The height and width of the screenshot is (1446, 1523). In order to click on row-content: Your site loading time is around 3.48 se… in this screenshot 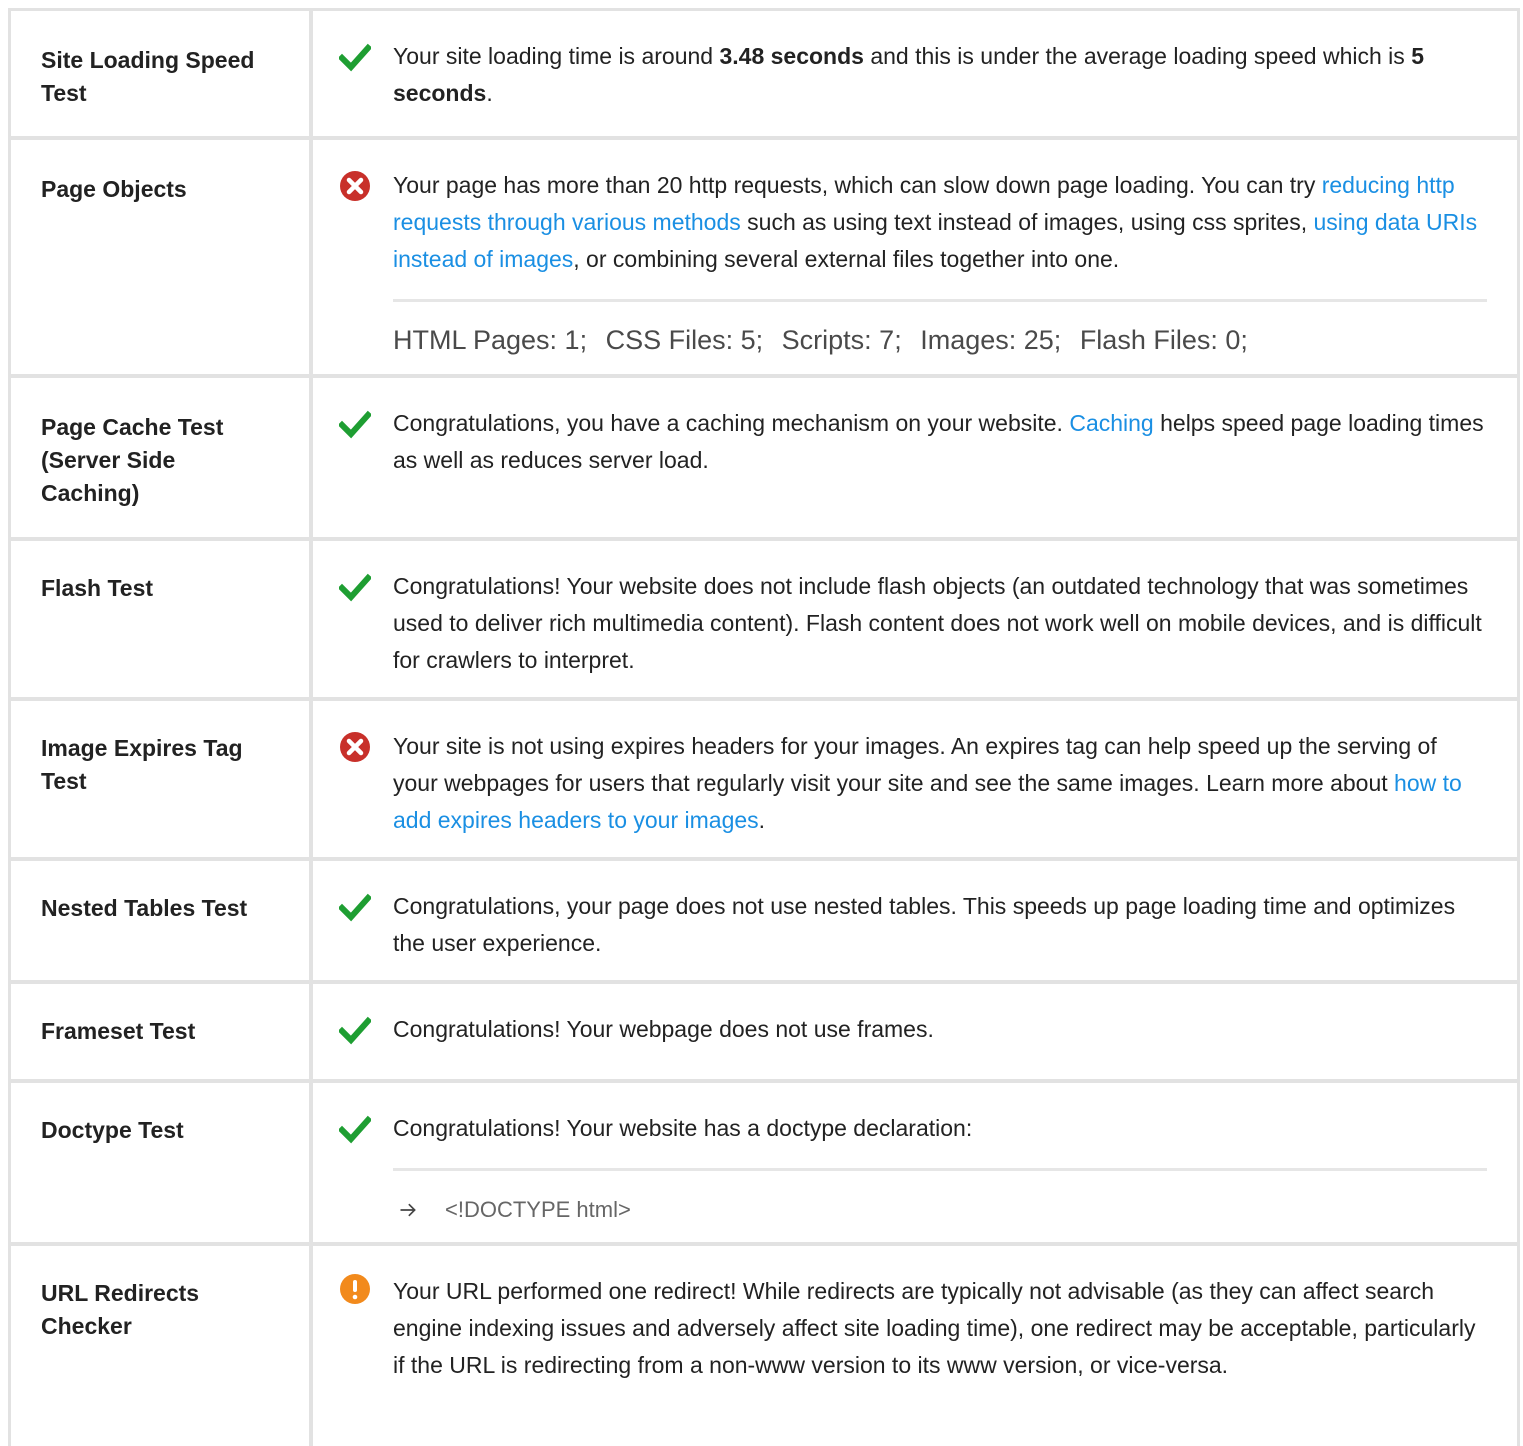, I will do `click(915, 73)`.